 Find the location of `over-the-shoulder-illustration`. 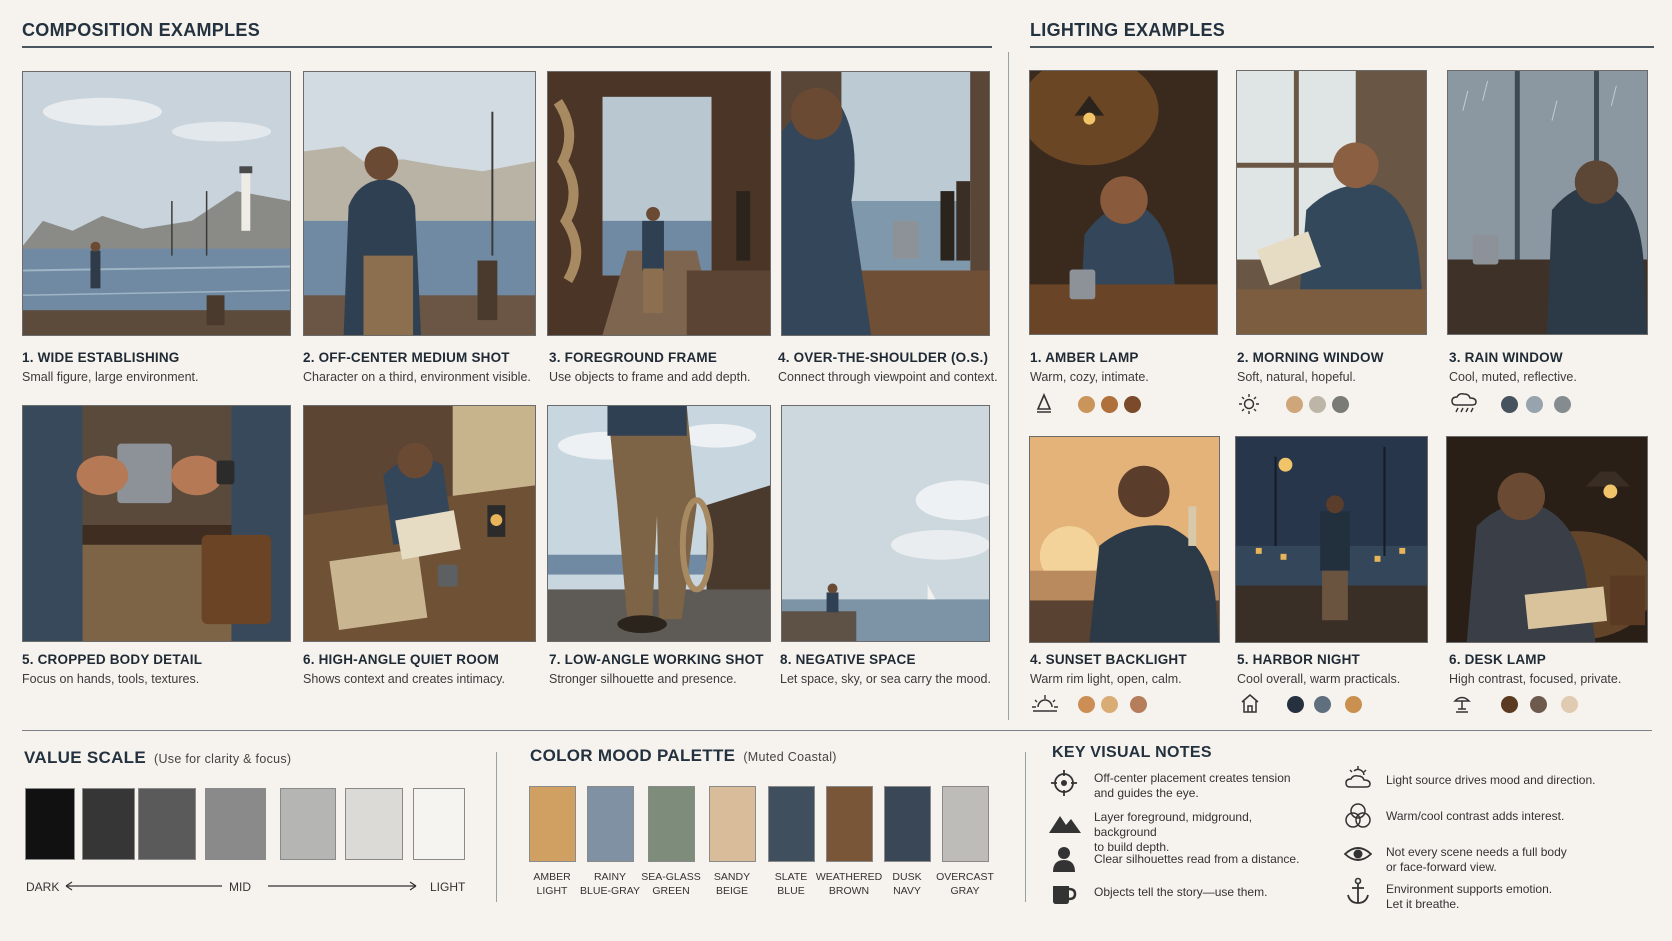

over-the-shoulder-illustration is located at coordinates (885, 203).